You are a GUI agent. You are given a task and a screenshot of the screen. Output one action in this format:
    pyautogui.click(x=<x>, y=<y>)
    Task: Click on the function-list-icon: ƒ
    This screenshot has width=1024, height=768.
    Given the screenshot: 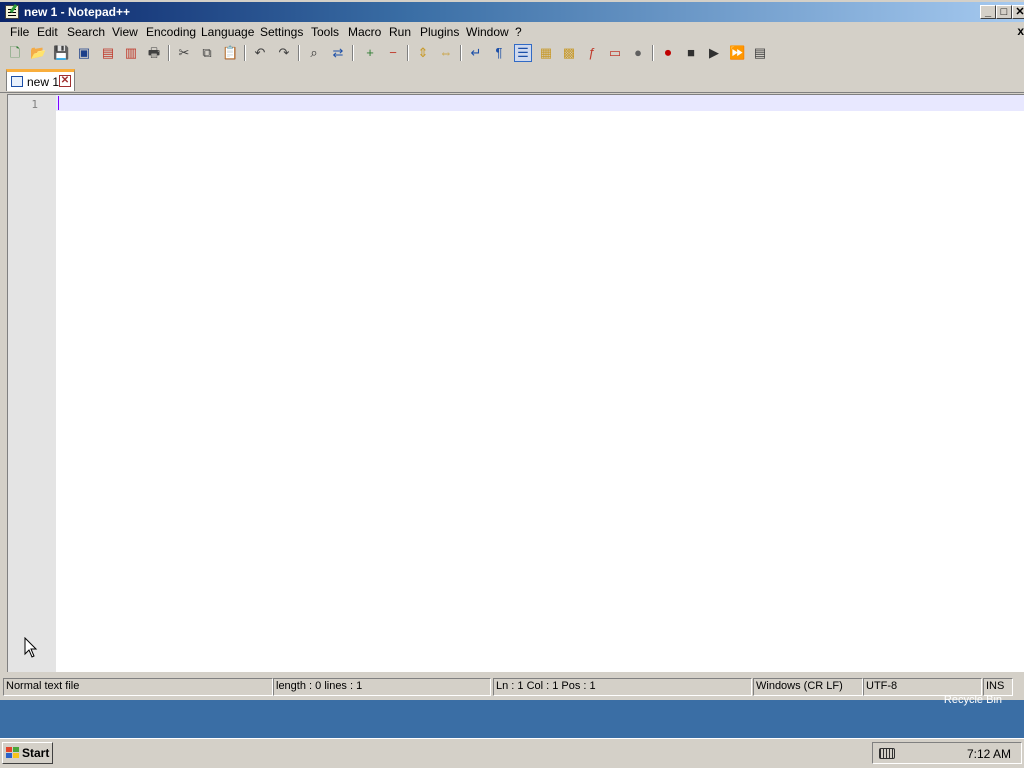 What is the action you would take?
    pyautogui.click(x=592, y=53)
    